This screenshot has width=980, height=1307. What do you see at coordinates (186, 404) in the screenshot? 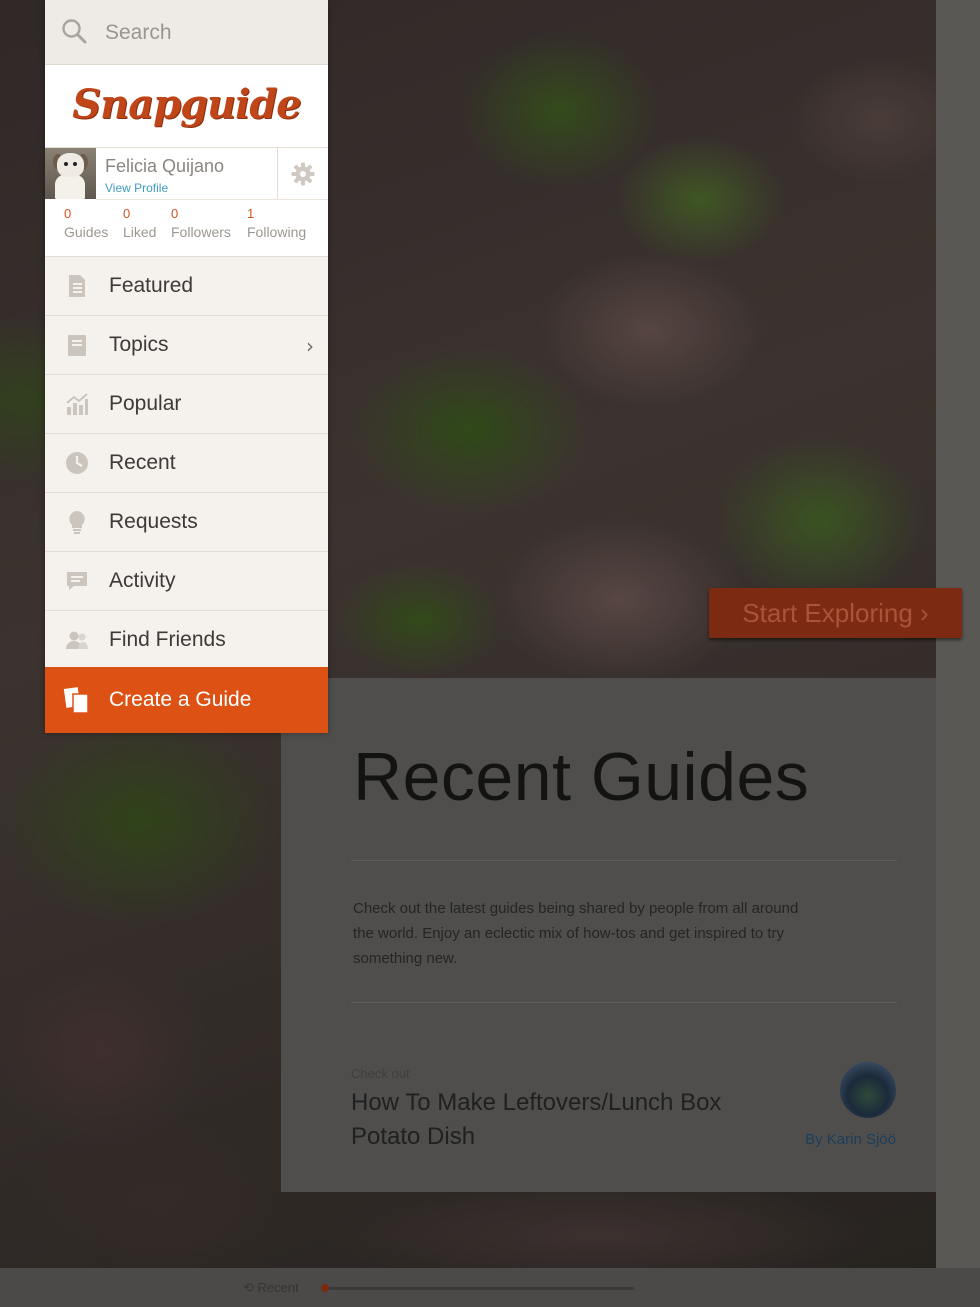
I see `menu-item-popular: Popular` at bounding box center [186, 404].